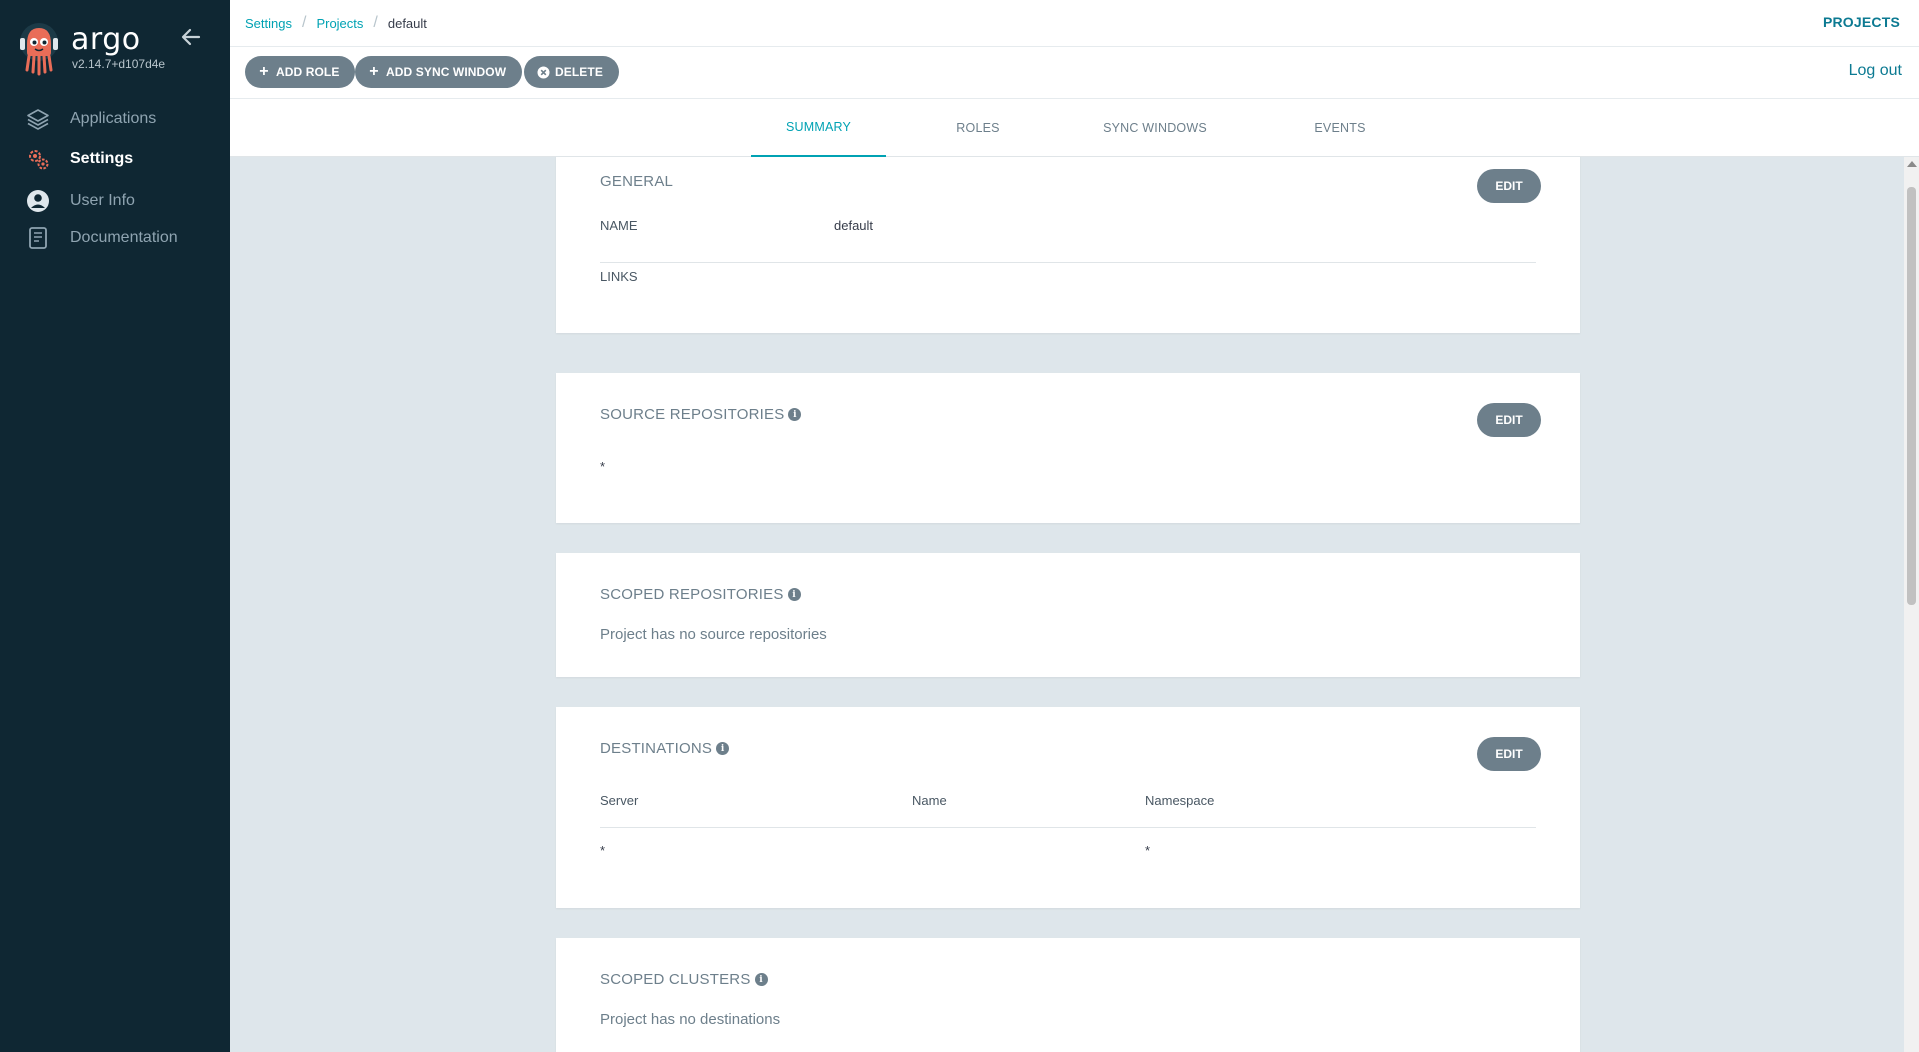 This screenshot has width=1919, height=1052. I want to click on vertical-scrollbar, so click(1911, 604).